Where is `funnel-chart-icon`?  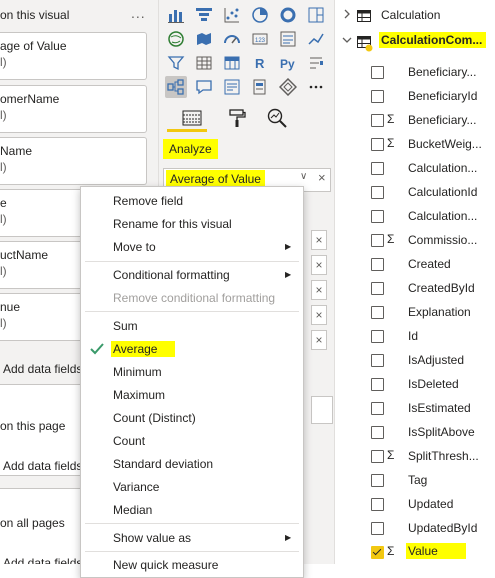 funnel-chart-icon is located at coordinates (204, 15).